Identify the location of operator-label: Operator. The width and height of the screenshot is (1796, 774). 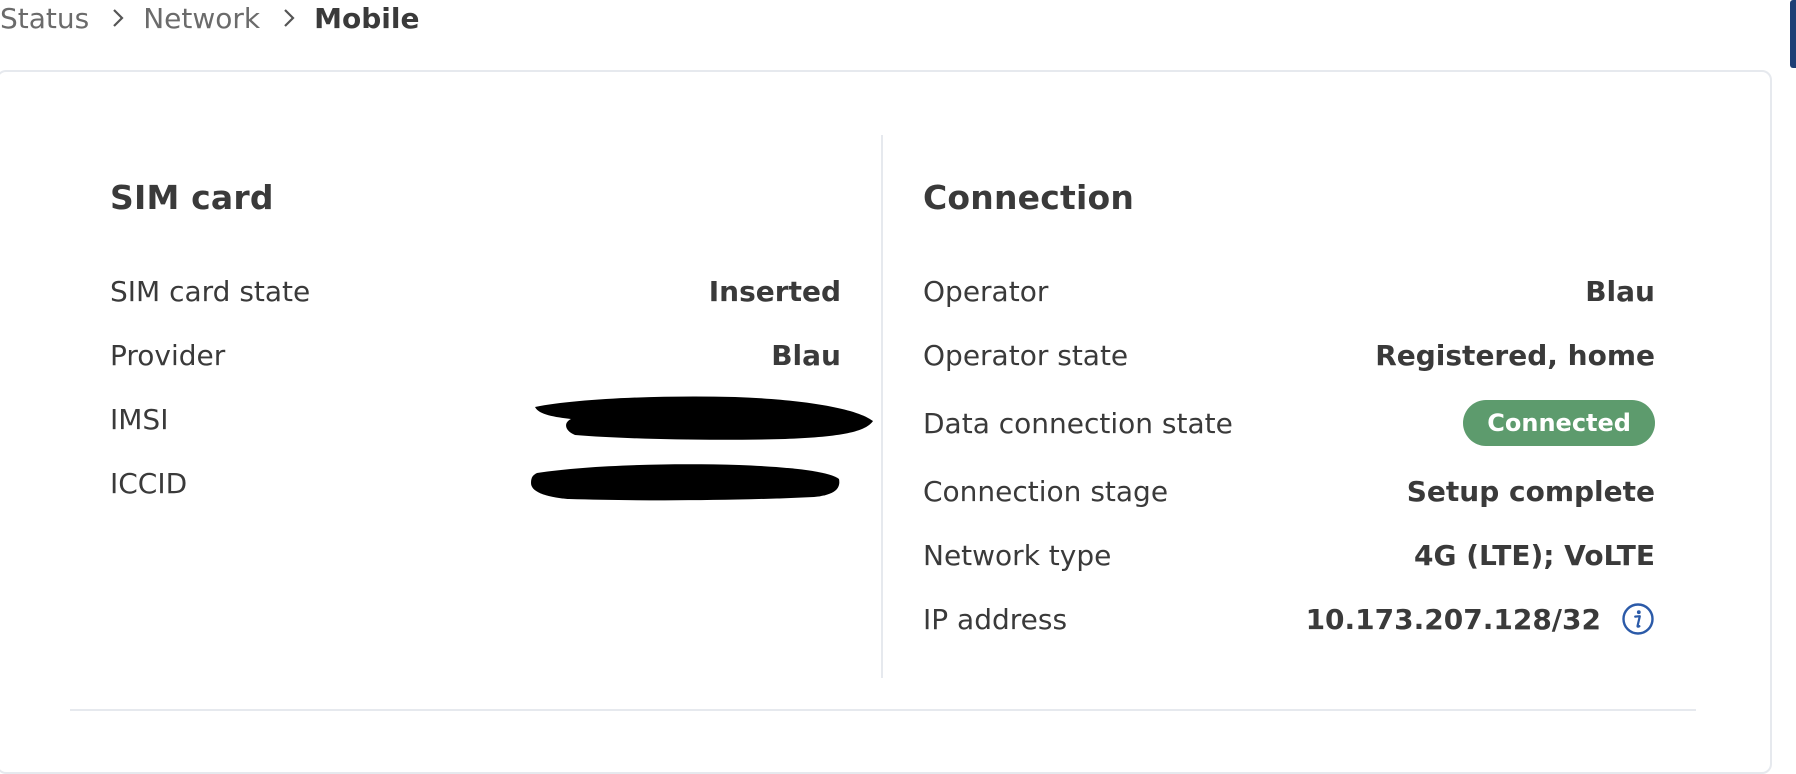
(986, 291).